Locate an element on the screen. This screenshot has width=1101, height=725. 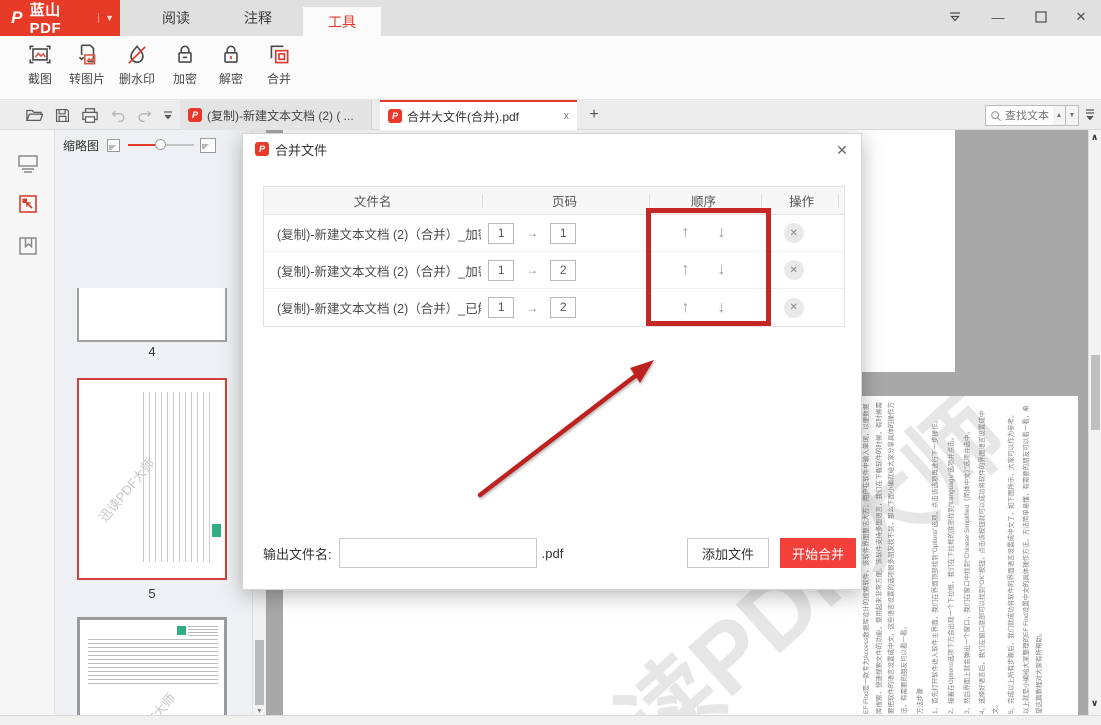
scroll-up-icon: ∧ is located at coordinates (1094, 137).